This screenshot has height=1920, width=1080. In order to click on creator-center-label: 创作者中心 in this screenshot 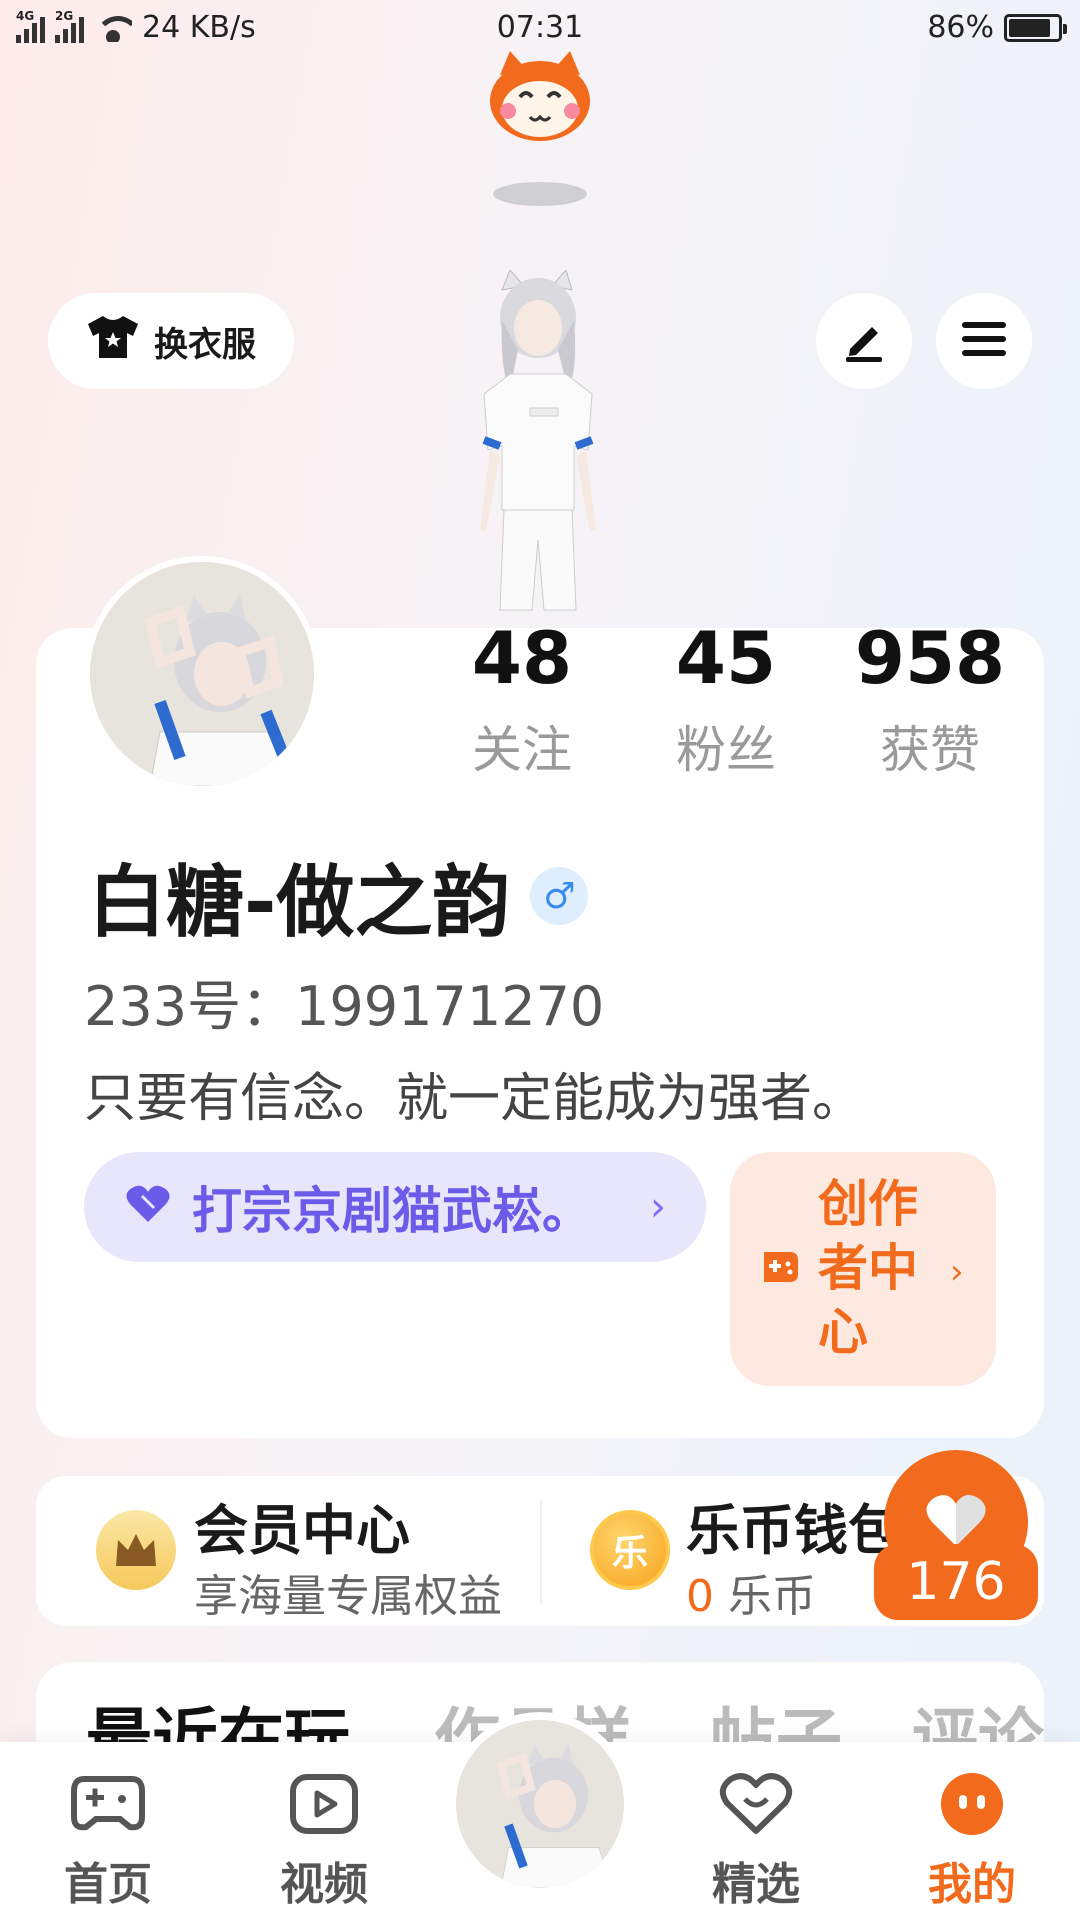, I will do `click(868, 1268)`.